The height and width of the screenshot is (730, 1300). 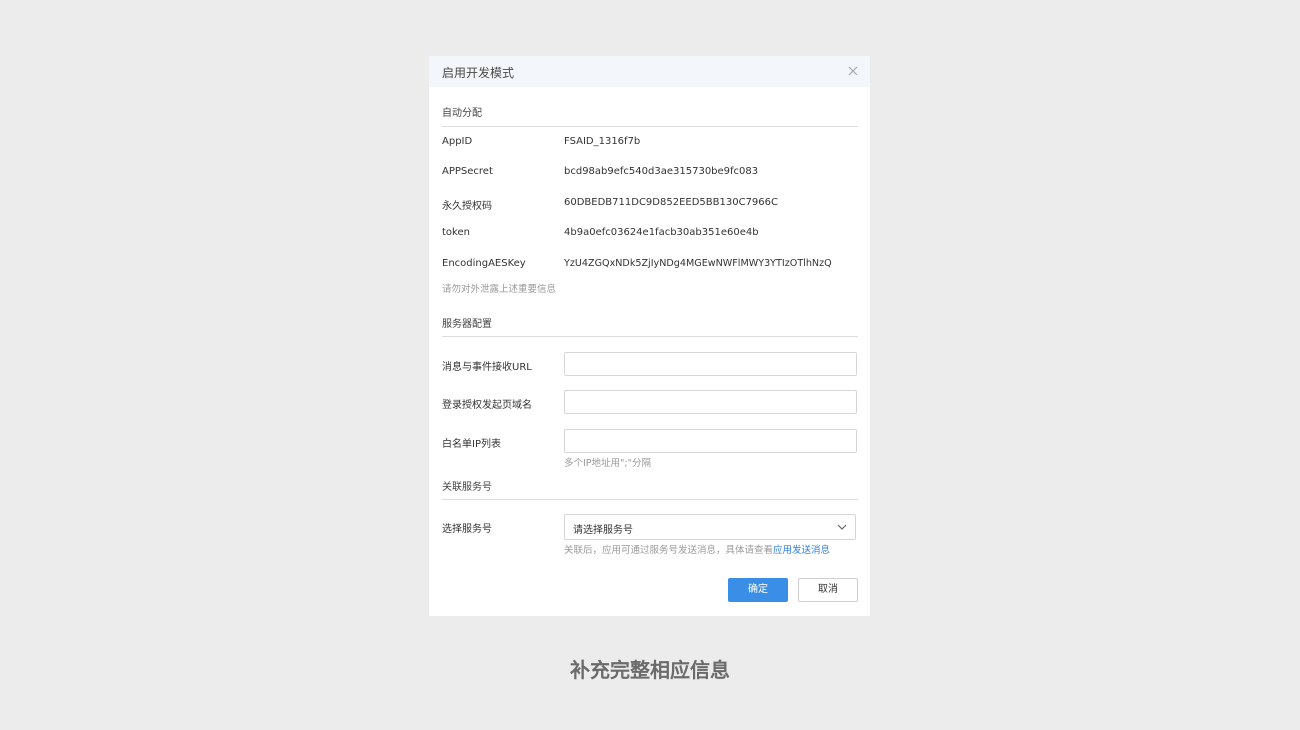 What do you see at coordinates (457, 141) in the screenshot?
I see `label-appid: AppID` at bounding box center [457, 141].